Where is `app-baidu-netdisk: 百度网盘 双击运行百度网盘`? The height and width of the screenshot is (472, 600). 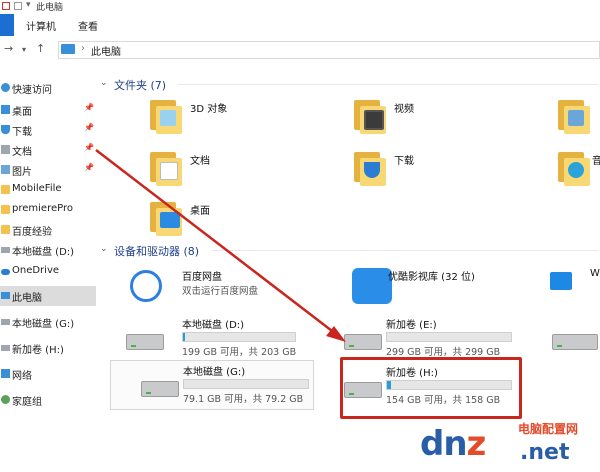
app-baidu-netdisk: 百度网盘 双击运行百度网盘 is located at coordinates (208, 288).